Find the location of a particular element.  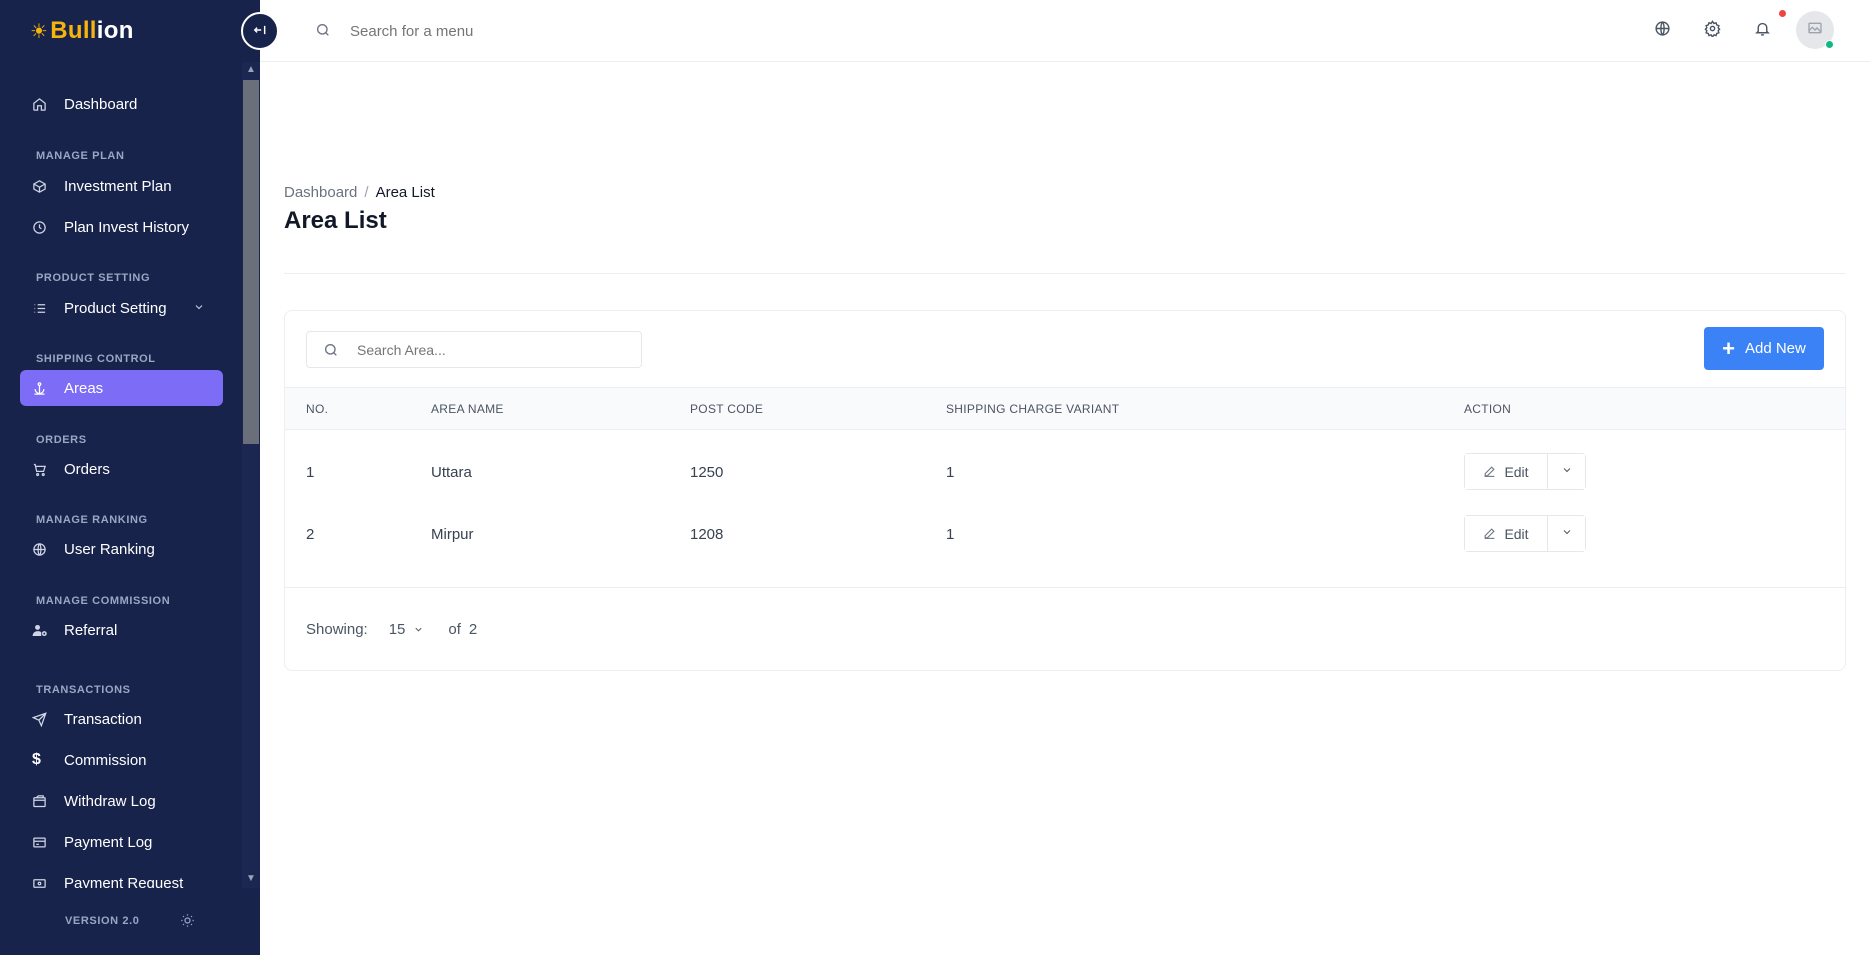

cell-post-code: 1208 is located at coordinates (707, 534).